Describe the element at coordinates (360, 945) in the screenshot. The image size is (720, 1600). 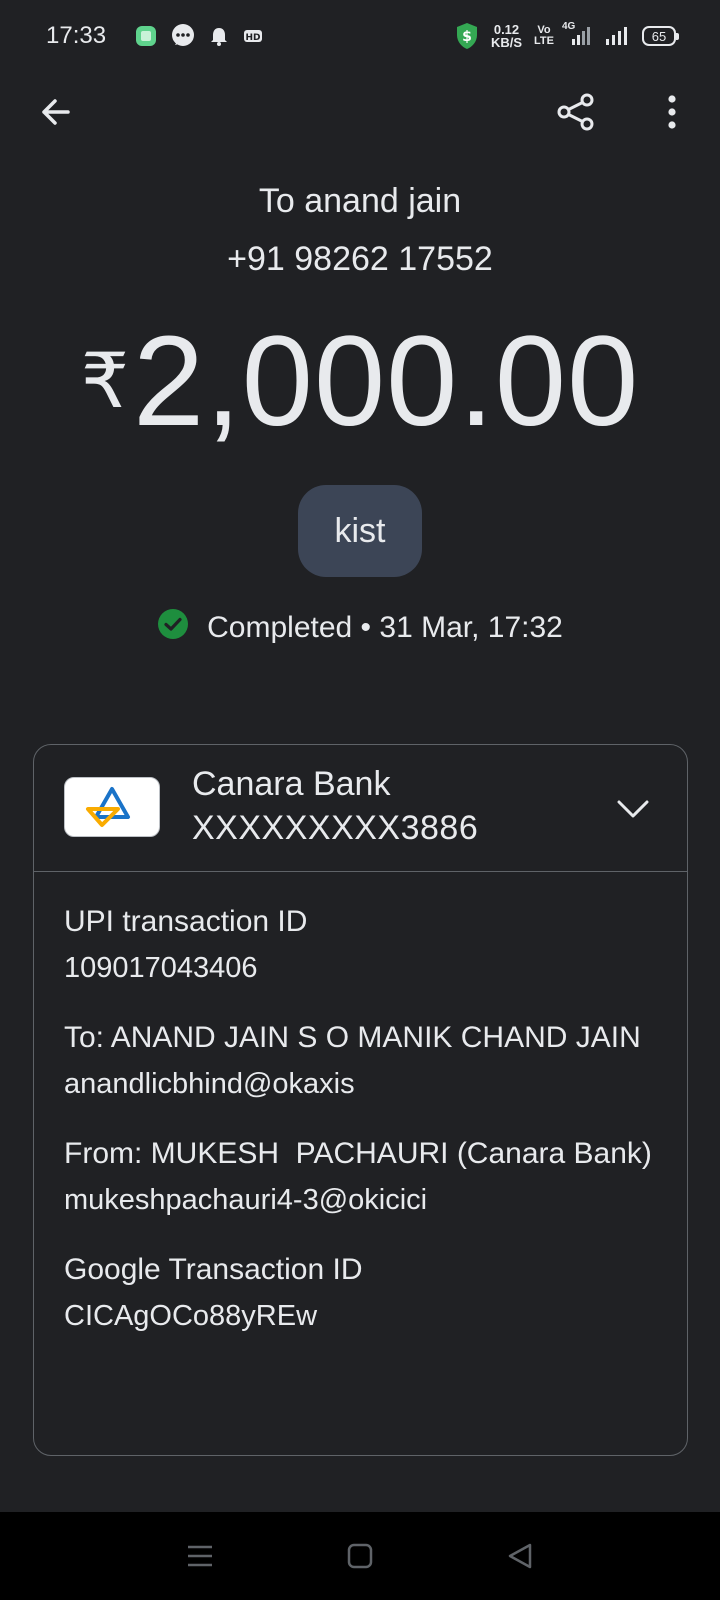
I see `upi-transaction-id: UPI transaction ID 109017043406` at that location.